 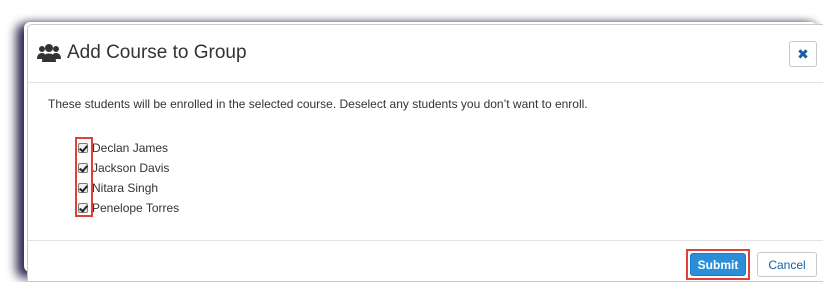 What do you see at coordinates (84, 177) in the screenshot?
I see `checkbox-highlight-box` at bounding box center [84, 177].